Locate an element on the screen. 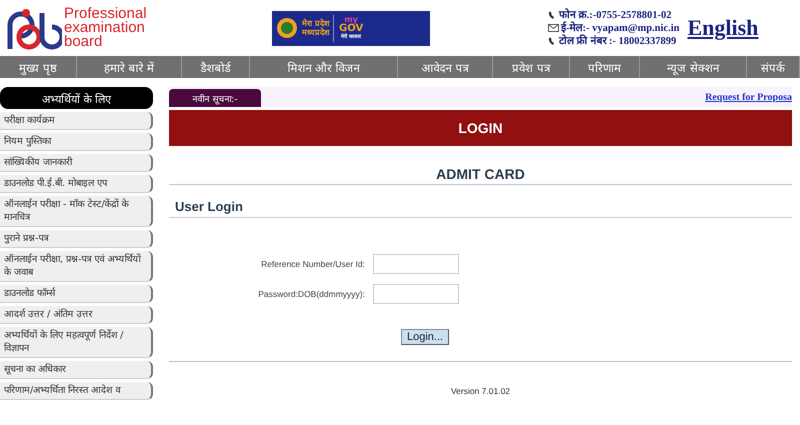 Image resolution: width=800 pixels, height=425 pixels. sidebar-item: पुराने प्रश्न-पत्र is located at coordinates (76, 239).